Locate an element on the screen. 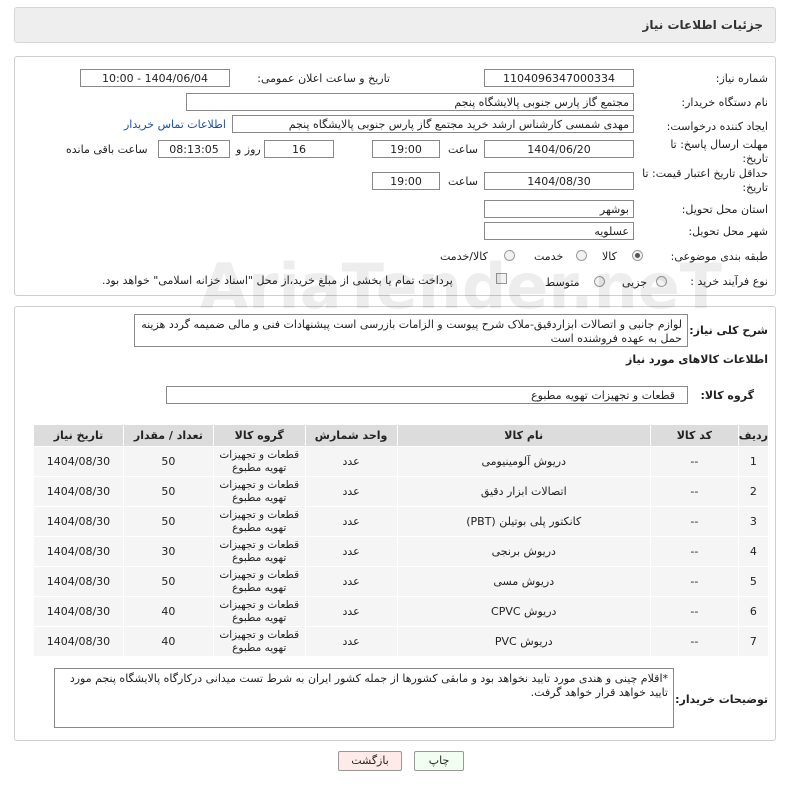  cell-name: دریوش مسی is located at coordinates (523, 581).